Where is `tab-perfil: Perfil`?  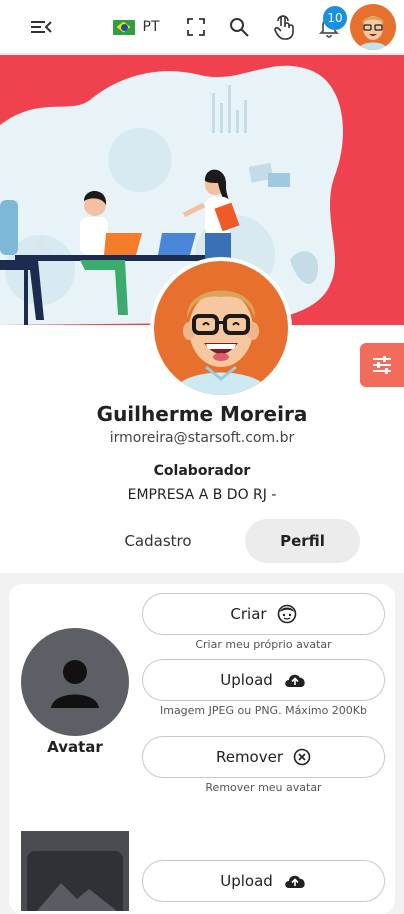 tab-perfil: Perfil is located at coordinates (302, 541).